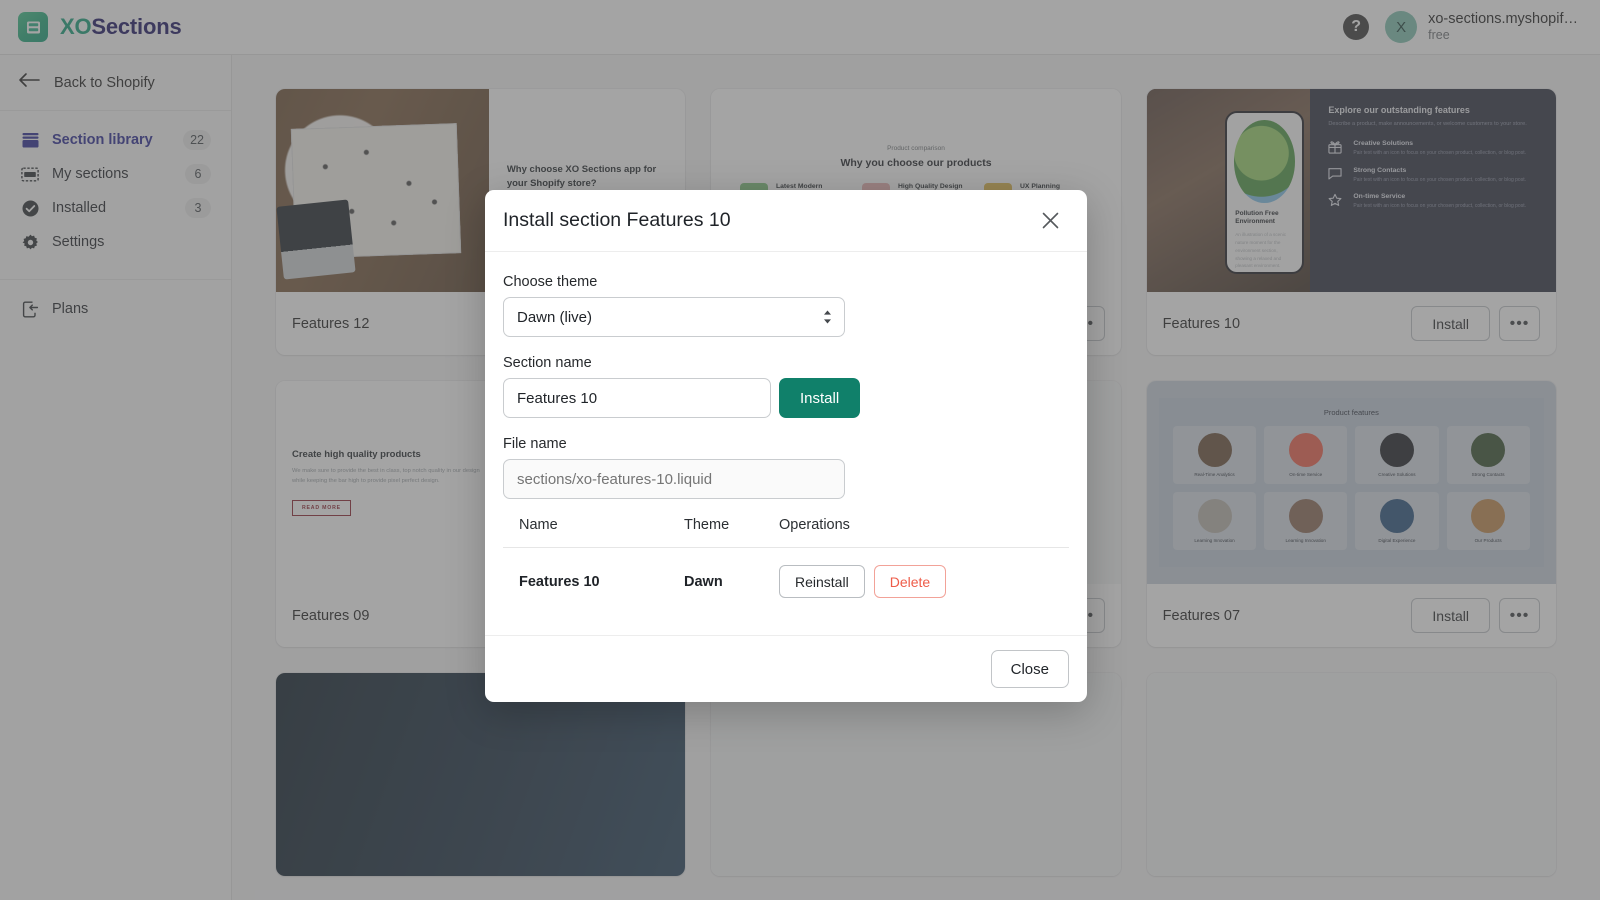  I want to click on close-icon, so click(1050, 221).